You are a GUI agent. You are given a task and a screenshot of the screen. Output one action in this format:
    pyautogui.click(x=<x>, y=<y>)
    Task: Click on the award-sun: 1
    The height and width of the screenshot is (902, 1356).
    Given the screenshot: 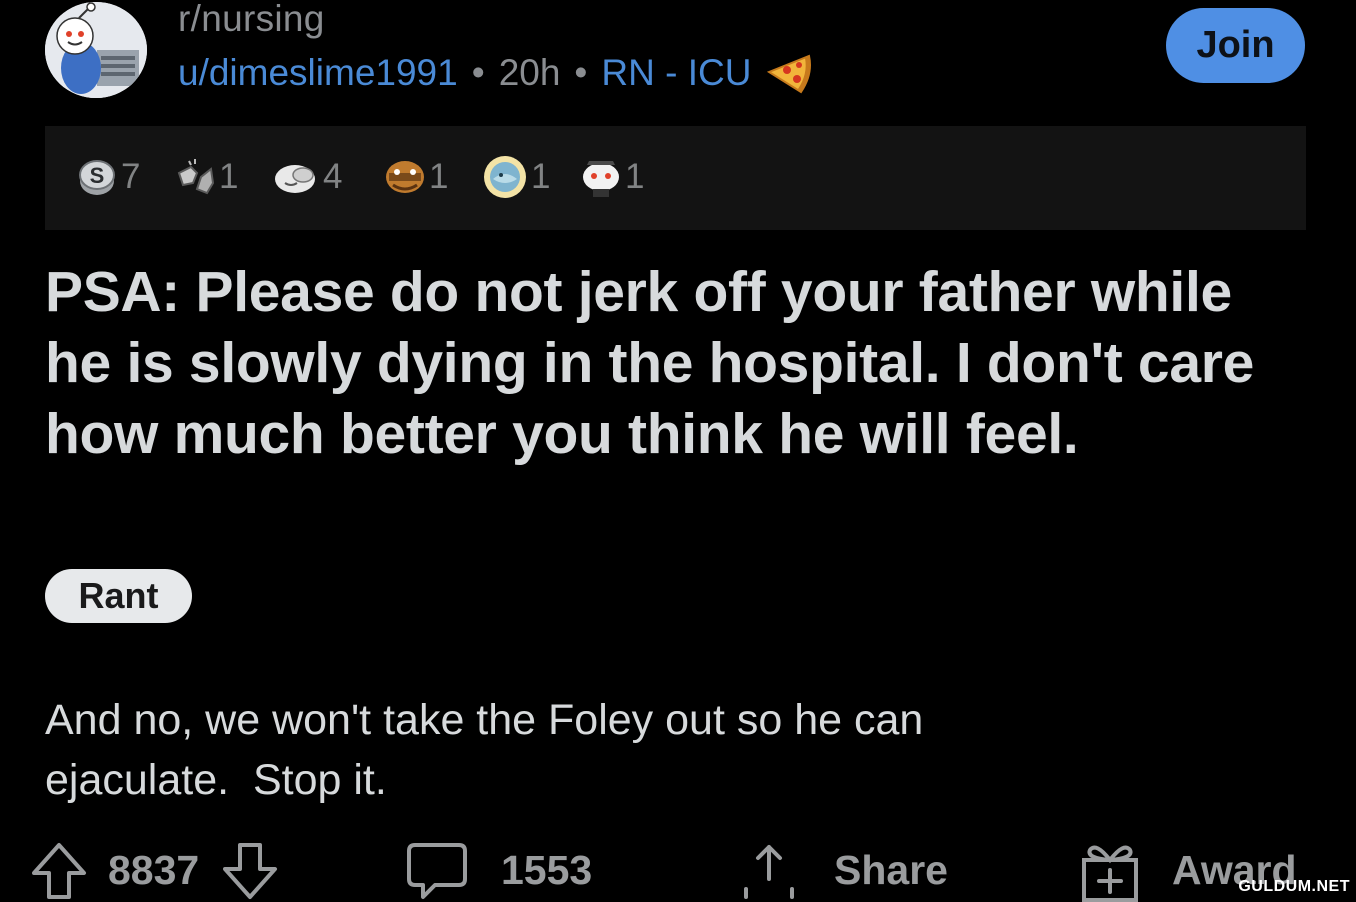 What is the action you would take?
    pyautogui.click(x=515, y=177)
    